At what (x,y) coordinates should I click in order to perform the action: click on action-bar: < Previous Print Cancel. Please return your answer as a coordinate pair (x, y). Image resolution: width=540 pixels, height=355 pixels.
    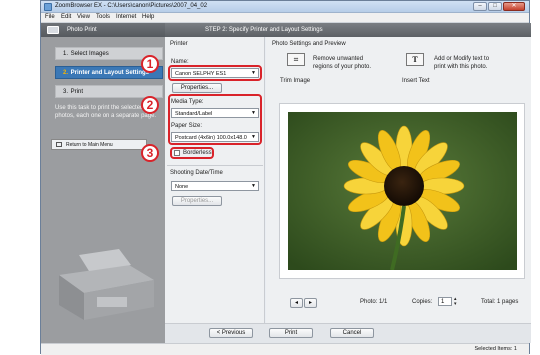
    Looking at the image, I should click on (348, 333).